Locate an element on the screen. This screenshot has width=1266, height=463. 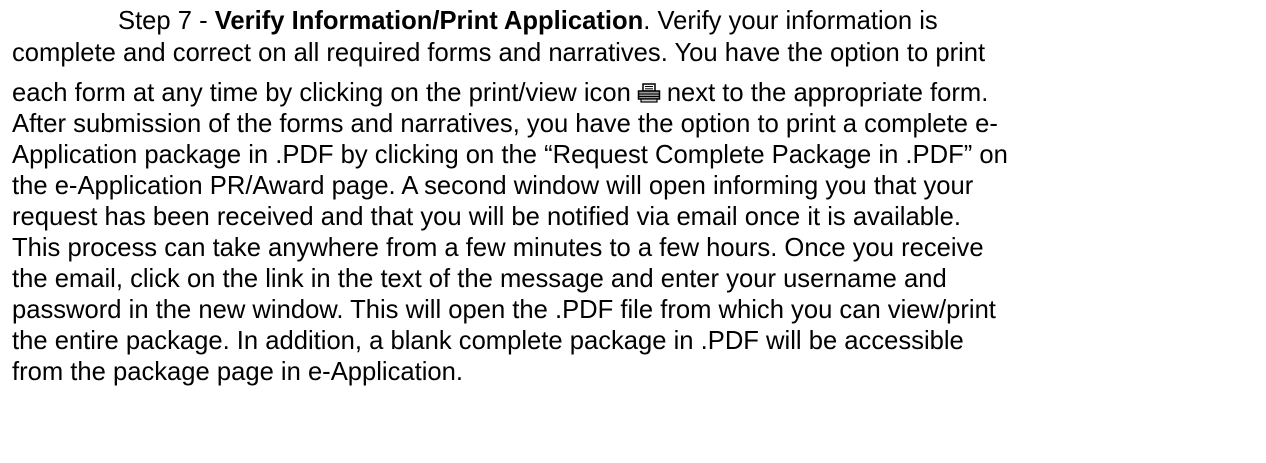
printer-icon is located at coordinates (649, 91).